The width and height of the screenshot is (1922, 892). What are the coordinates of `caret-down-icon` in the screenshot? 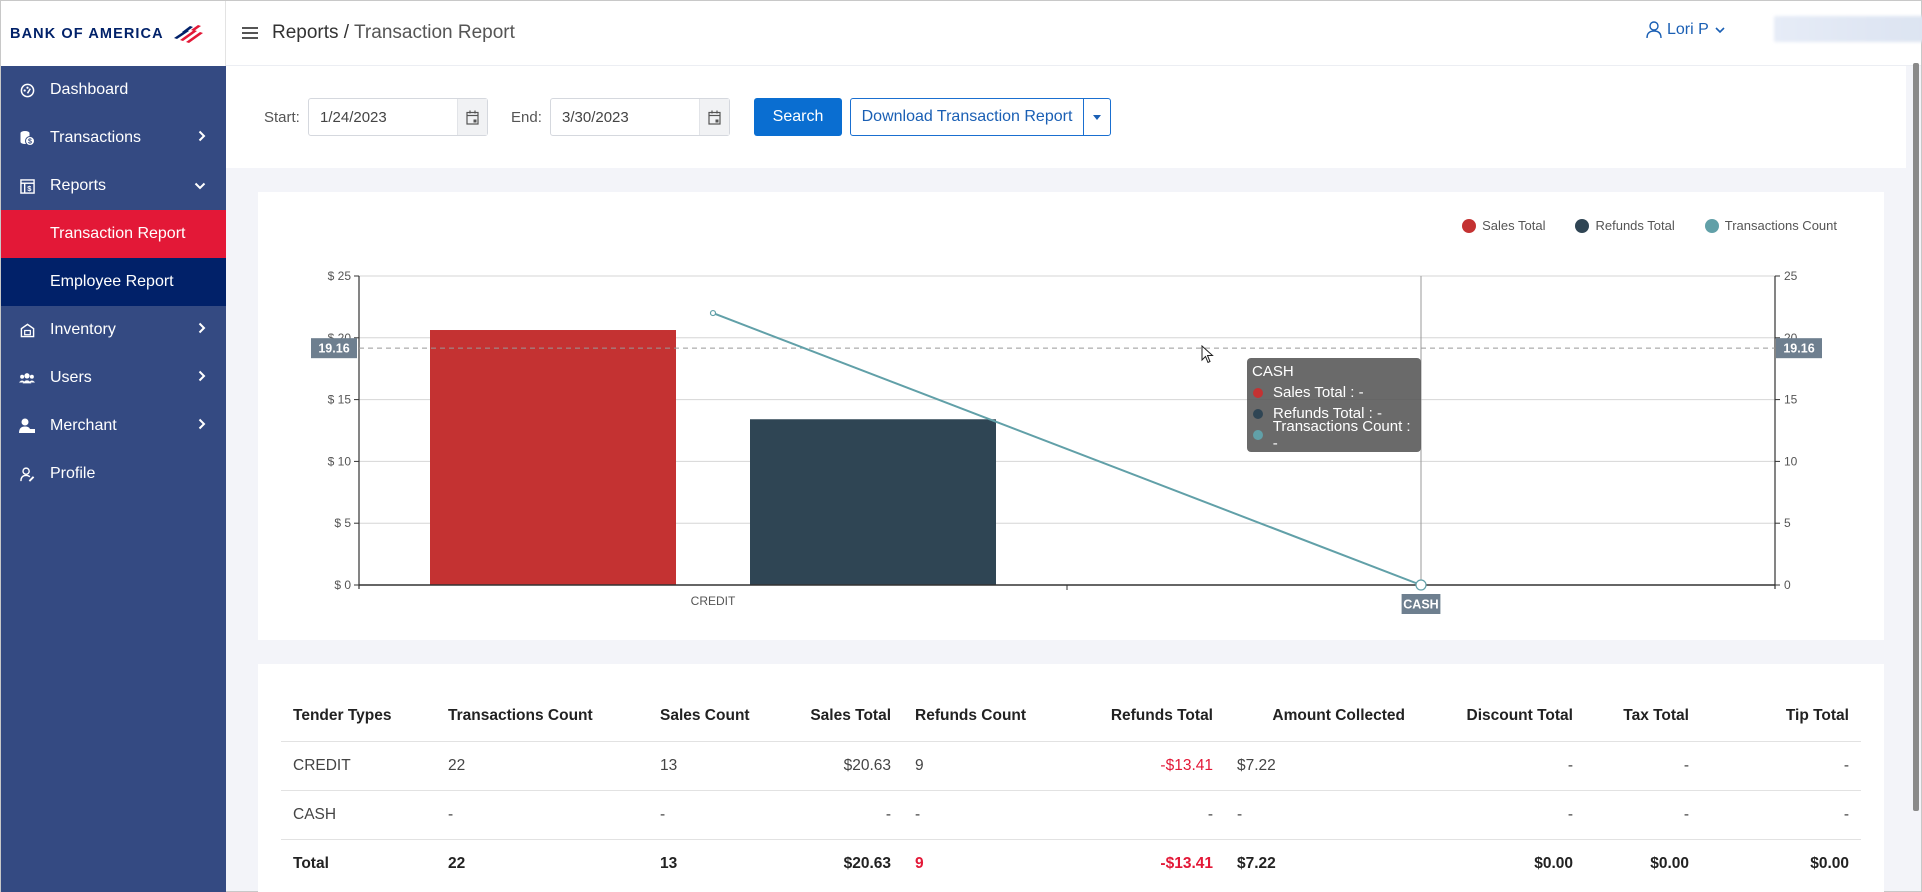 It's located at (1097, 117).